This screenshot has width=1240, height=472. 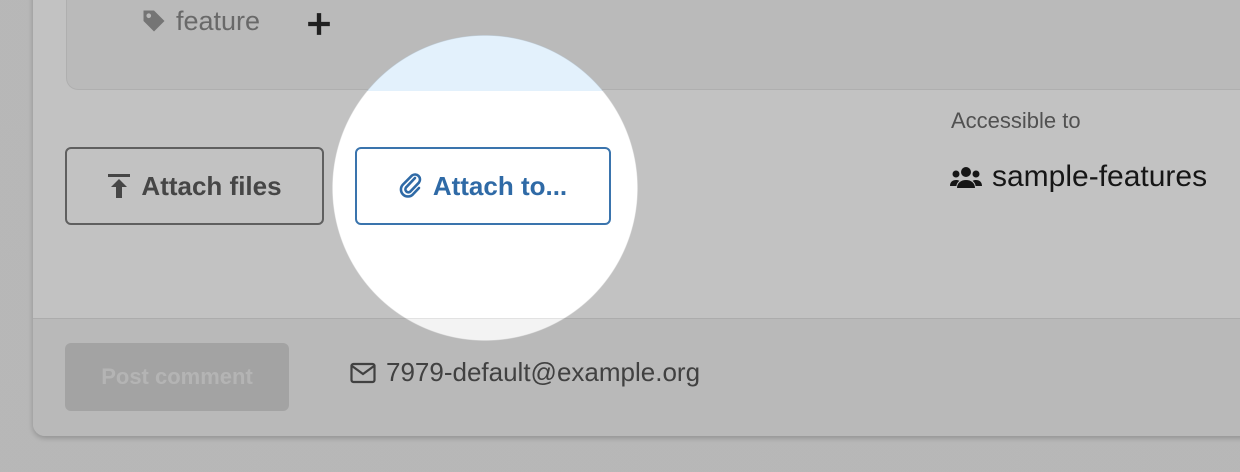 I want to click on add-tag-button, so click(x=319, y=24).